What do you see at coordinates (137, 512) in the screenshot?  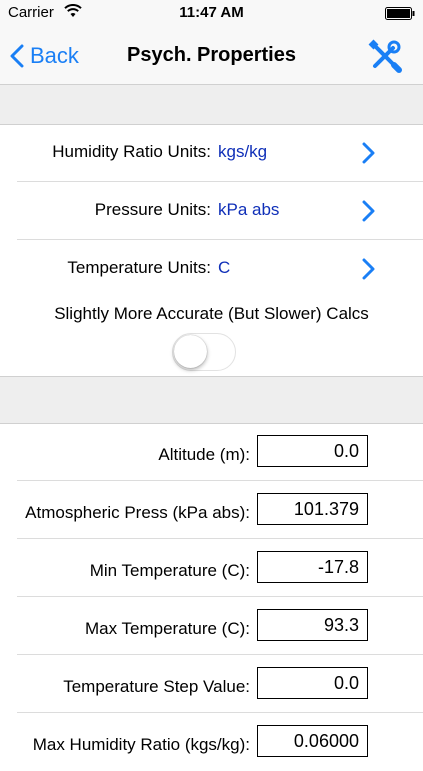 I see `atmospheric-press-label: Atmospheric Press (kPa abs):` at bounding box center [137, 512].